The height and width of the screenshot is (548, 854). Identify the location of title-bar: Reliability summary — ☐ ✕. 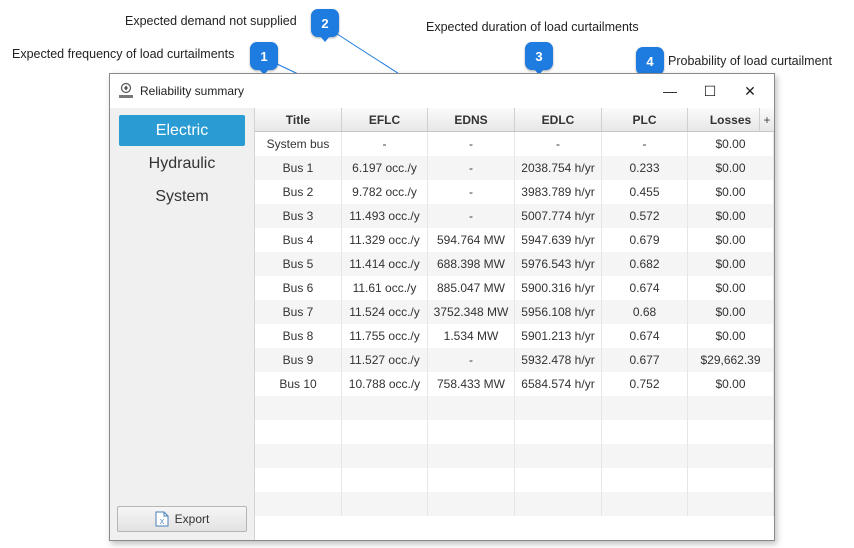
(442, 91).